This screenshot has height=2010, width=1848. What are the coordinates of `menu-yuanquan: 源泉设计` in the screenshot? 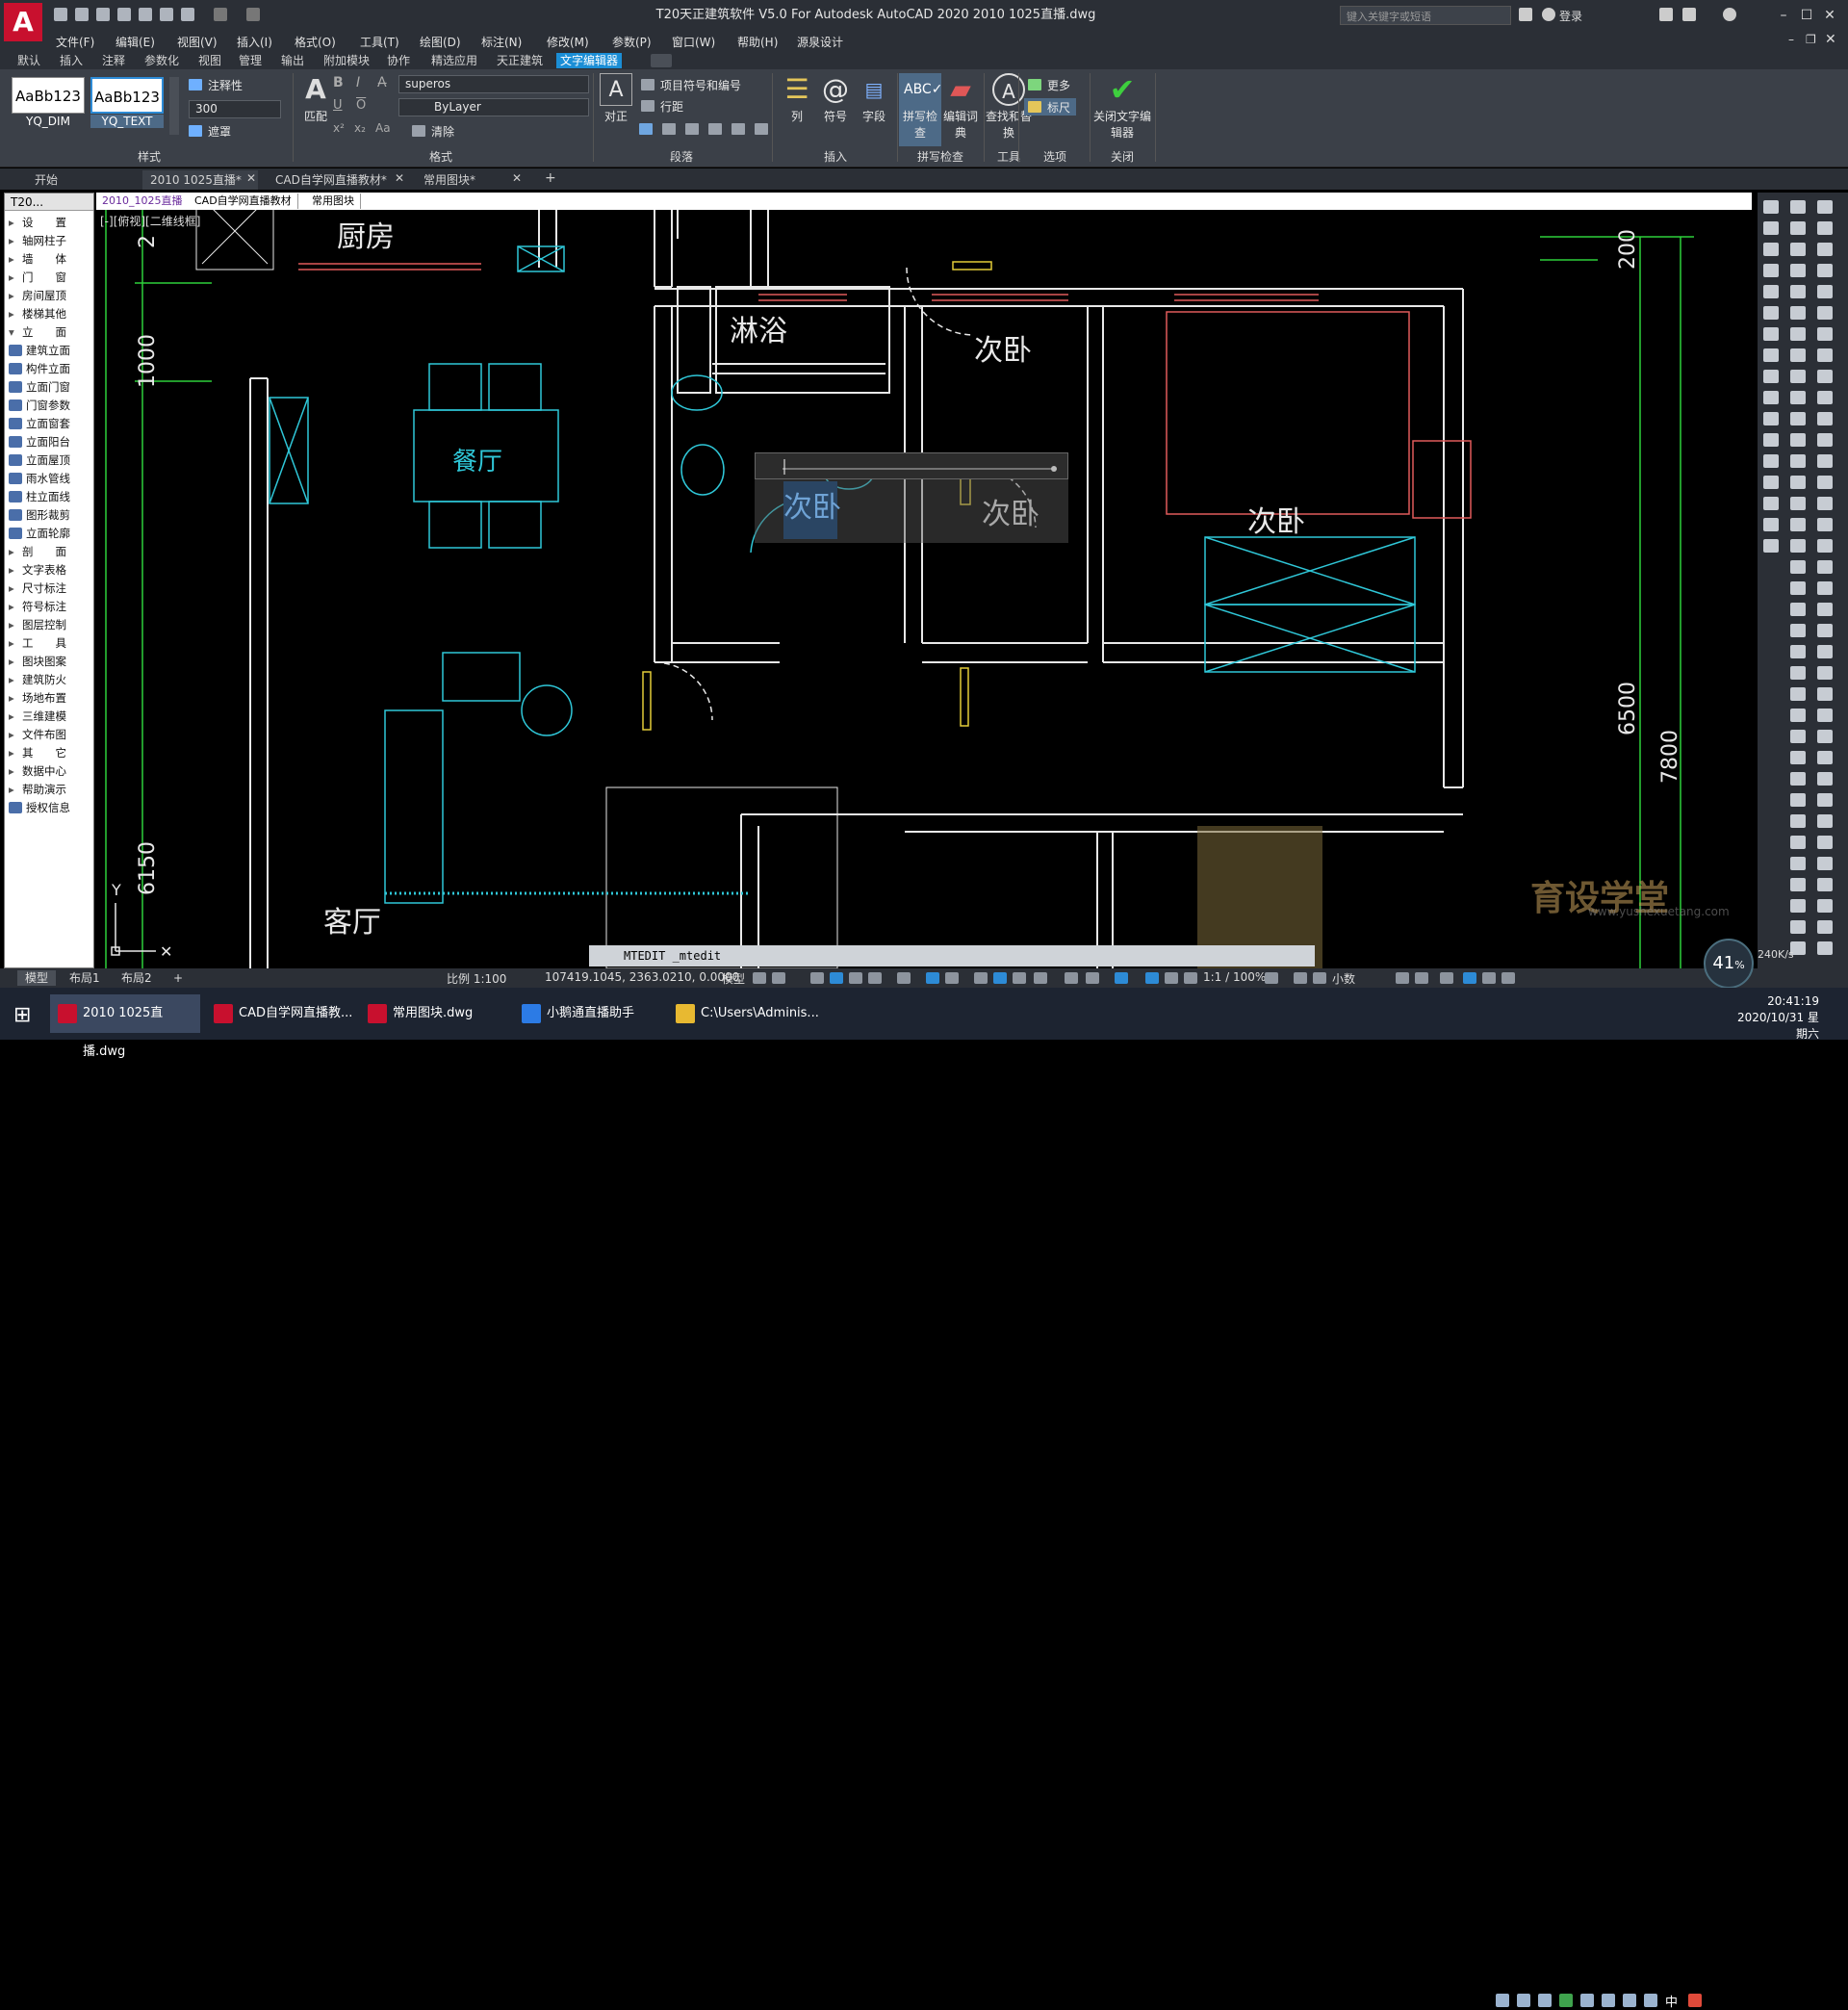 It's located at (820, 42).